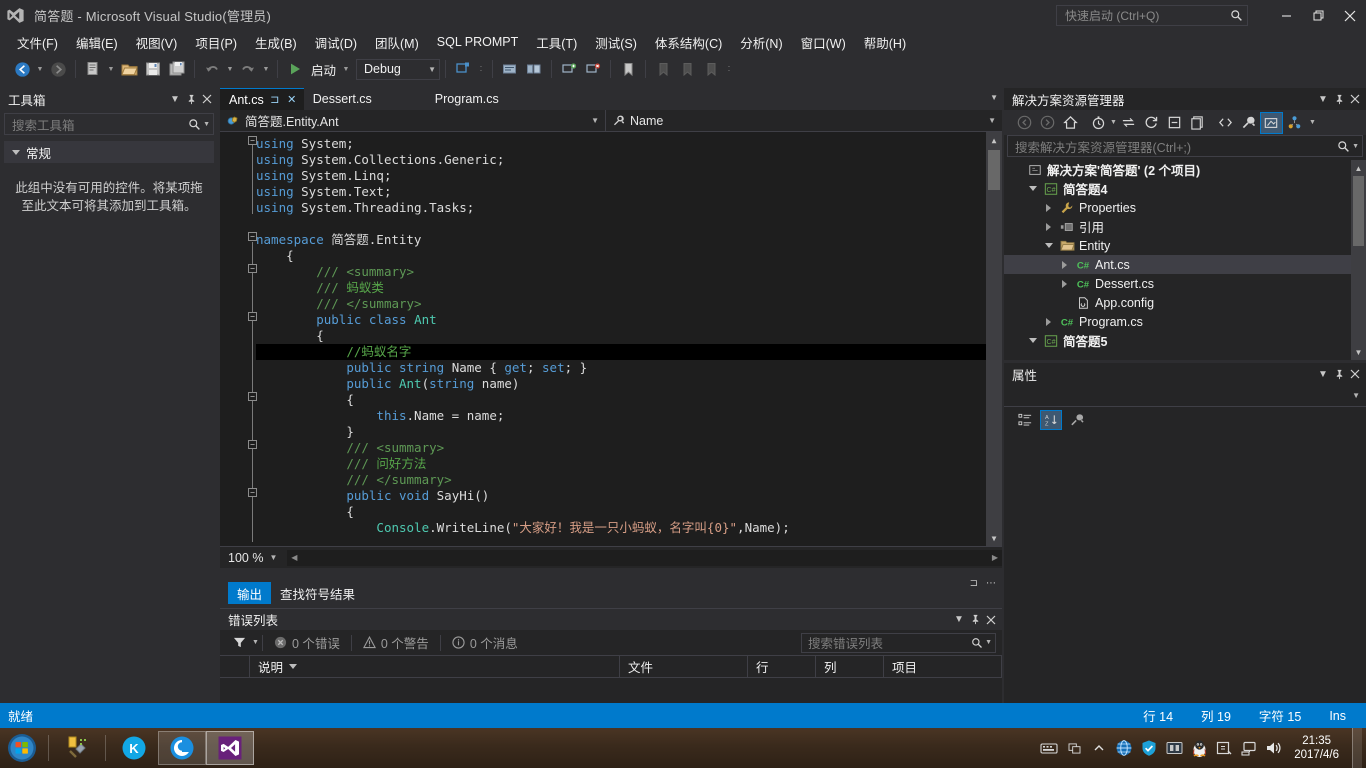 The width and height of the screenshot is (1366, 768). What do you see at coordinates (111, 69) in the screenshot?
I see `new-project-dropdown-icon: ▼` at bounding box center [111, 69].